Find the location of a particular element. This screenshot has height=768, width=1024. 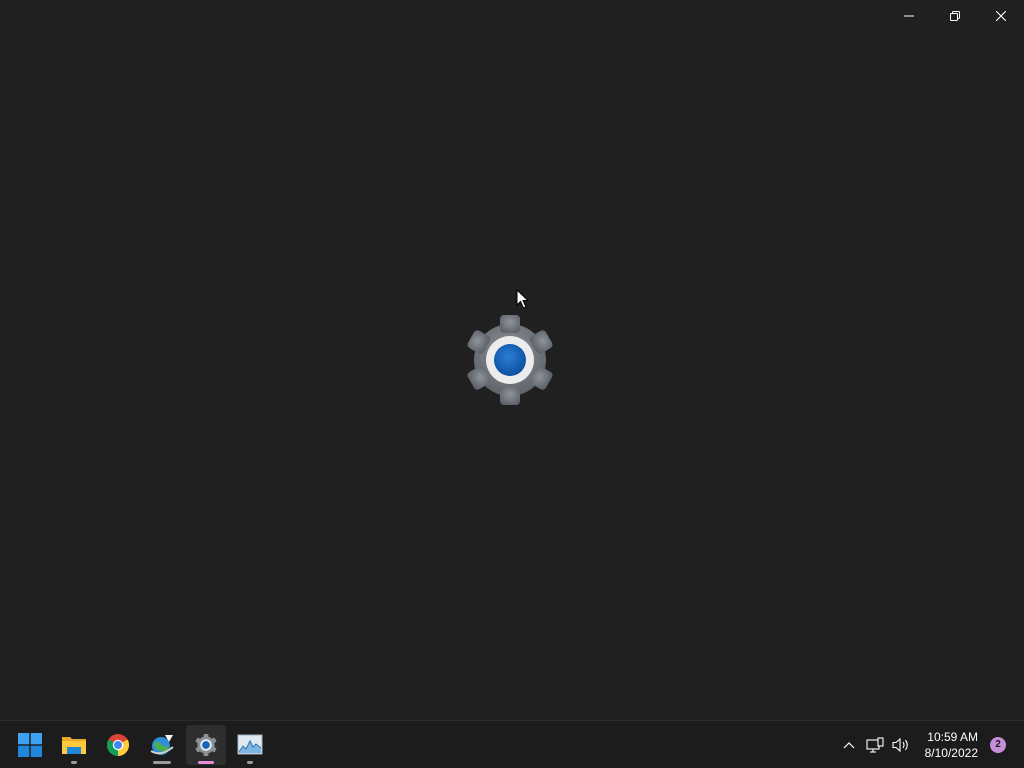

active-indicator is located at coordinates (206, 762).